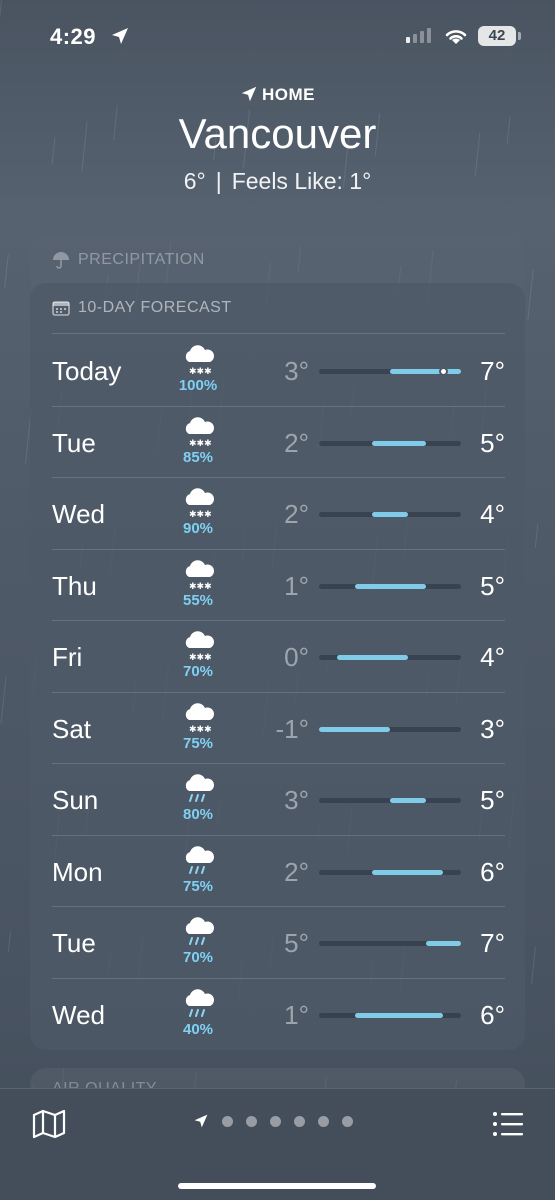 This screenshot has height=1200, width=555. What do you see at coordinates (198, 385) in the screenshot?
I see `precip-chance: 100%` at bounding box center [198, 385].